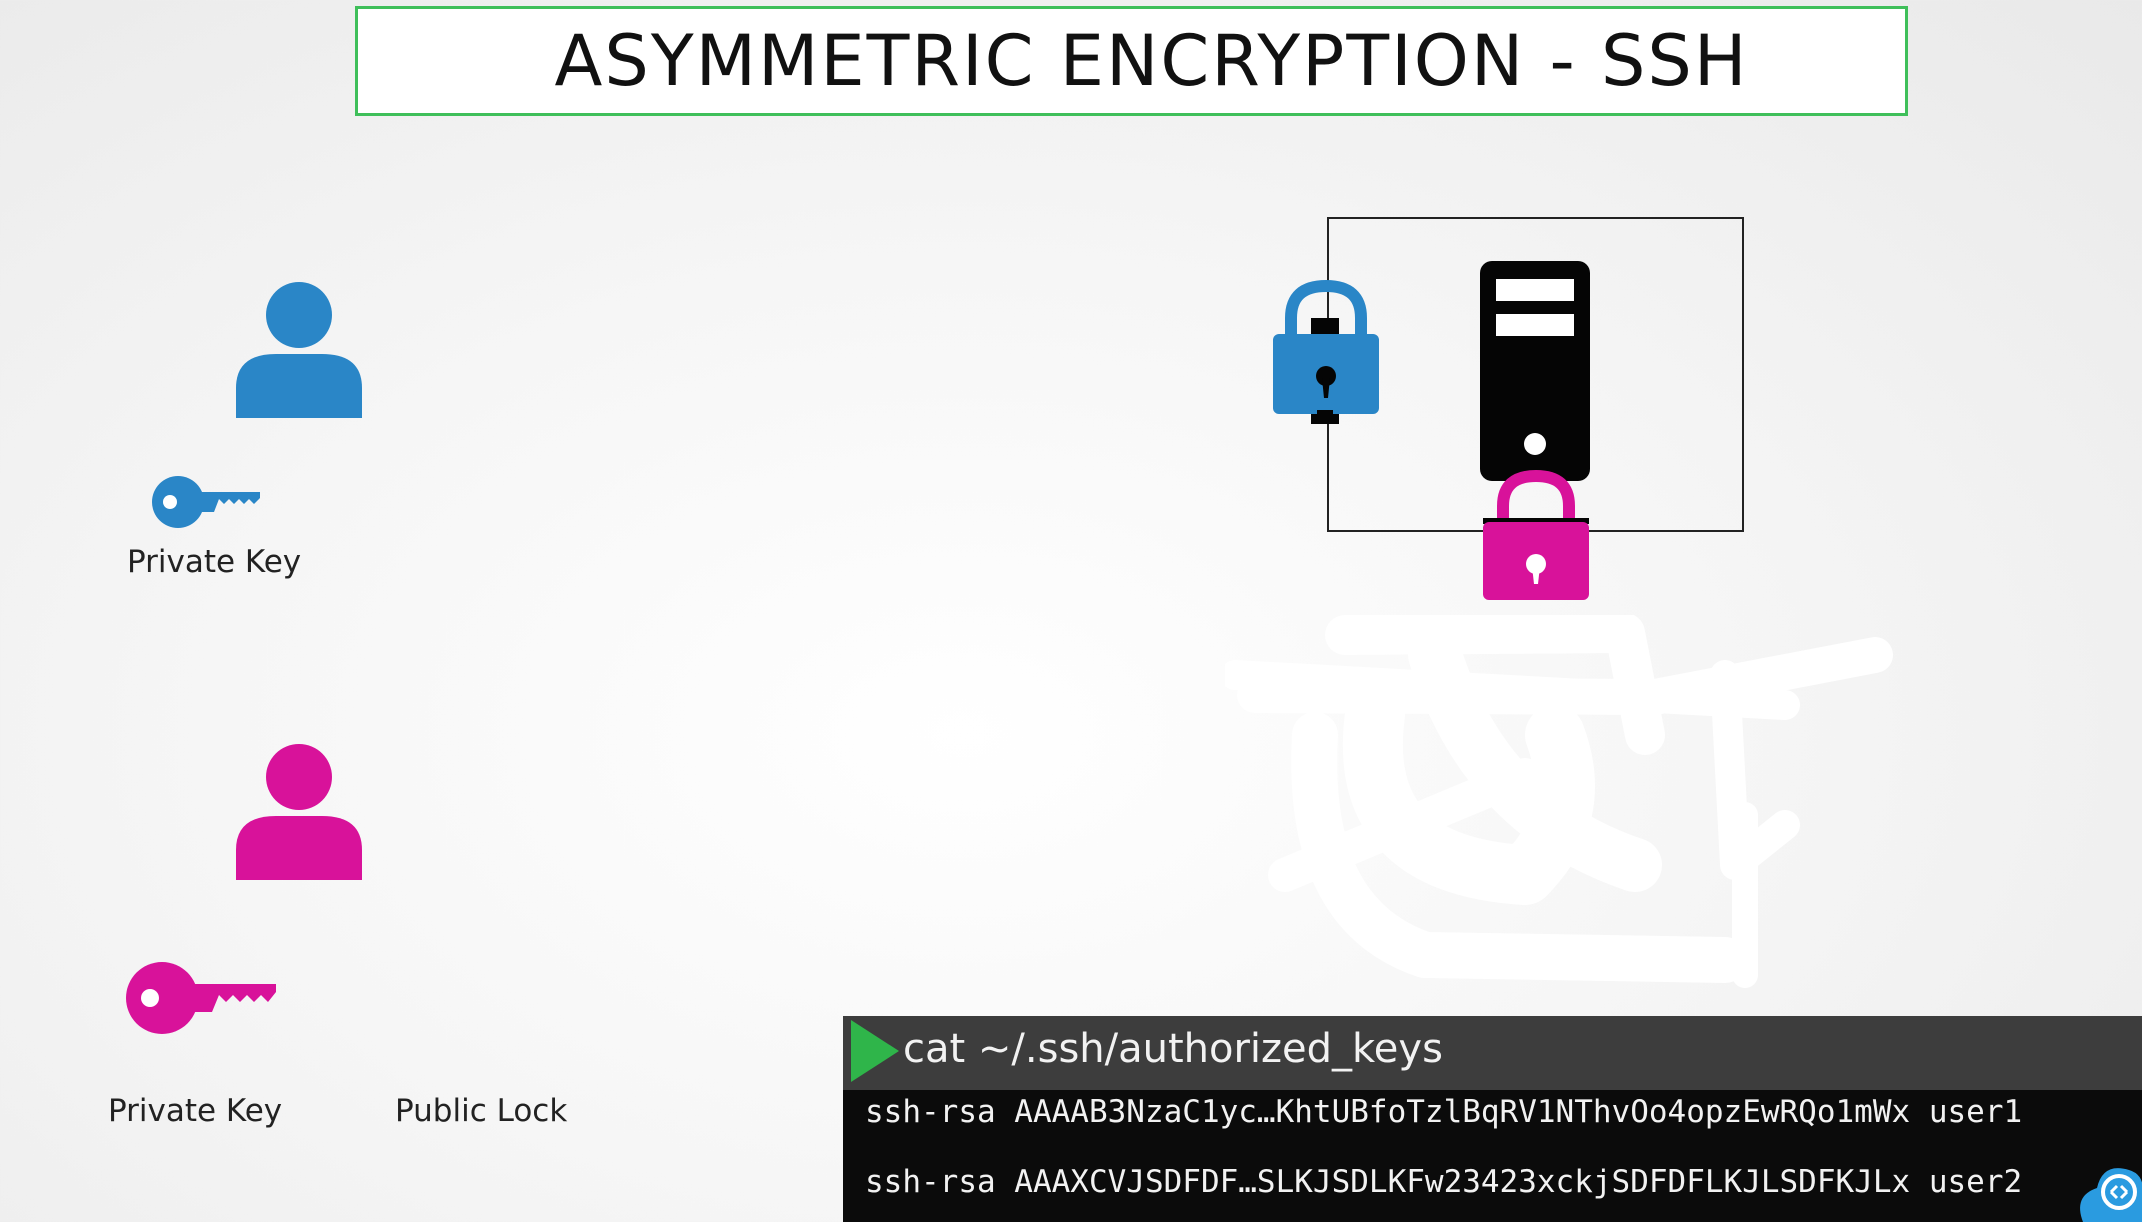 The height and width of the screenshot is (1222, 2142). Describe the element at coordinates (1536, 535) in the screenshot. I see `pink-padlock-icon` at that location.